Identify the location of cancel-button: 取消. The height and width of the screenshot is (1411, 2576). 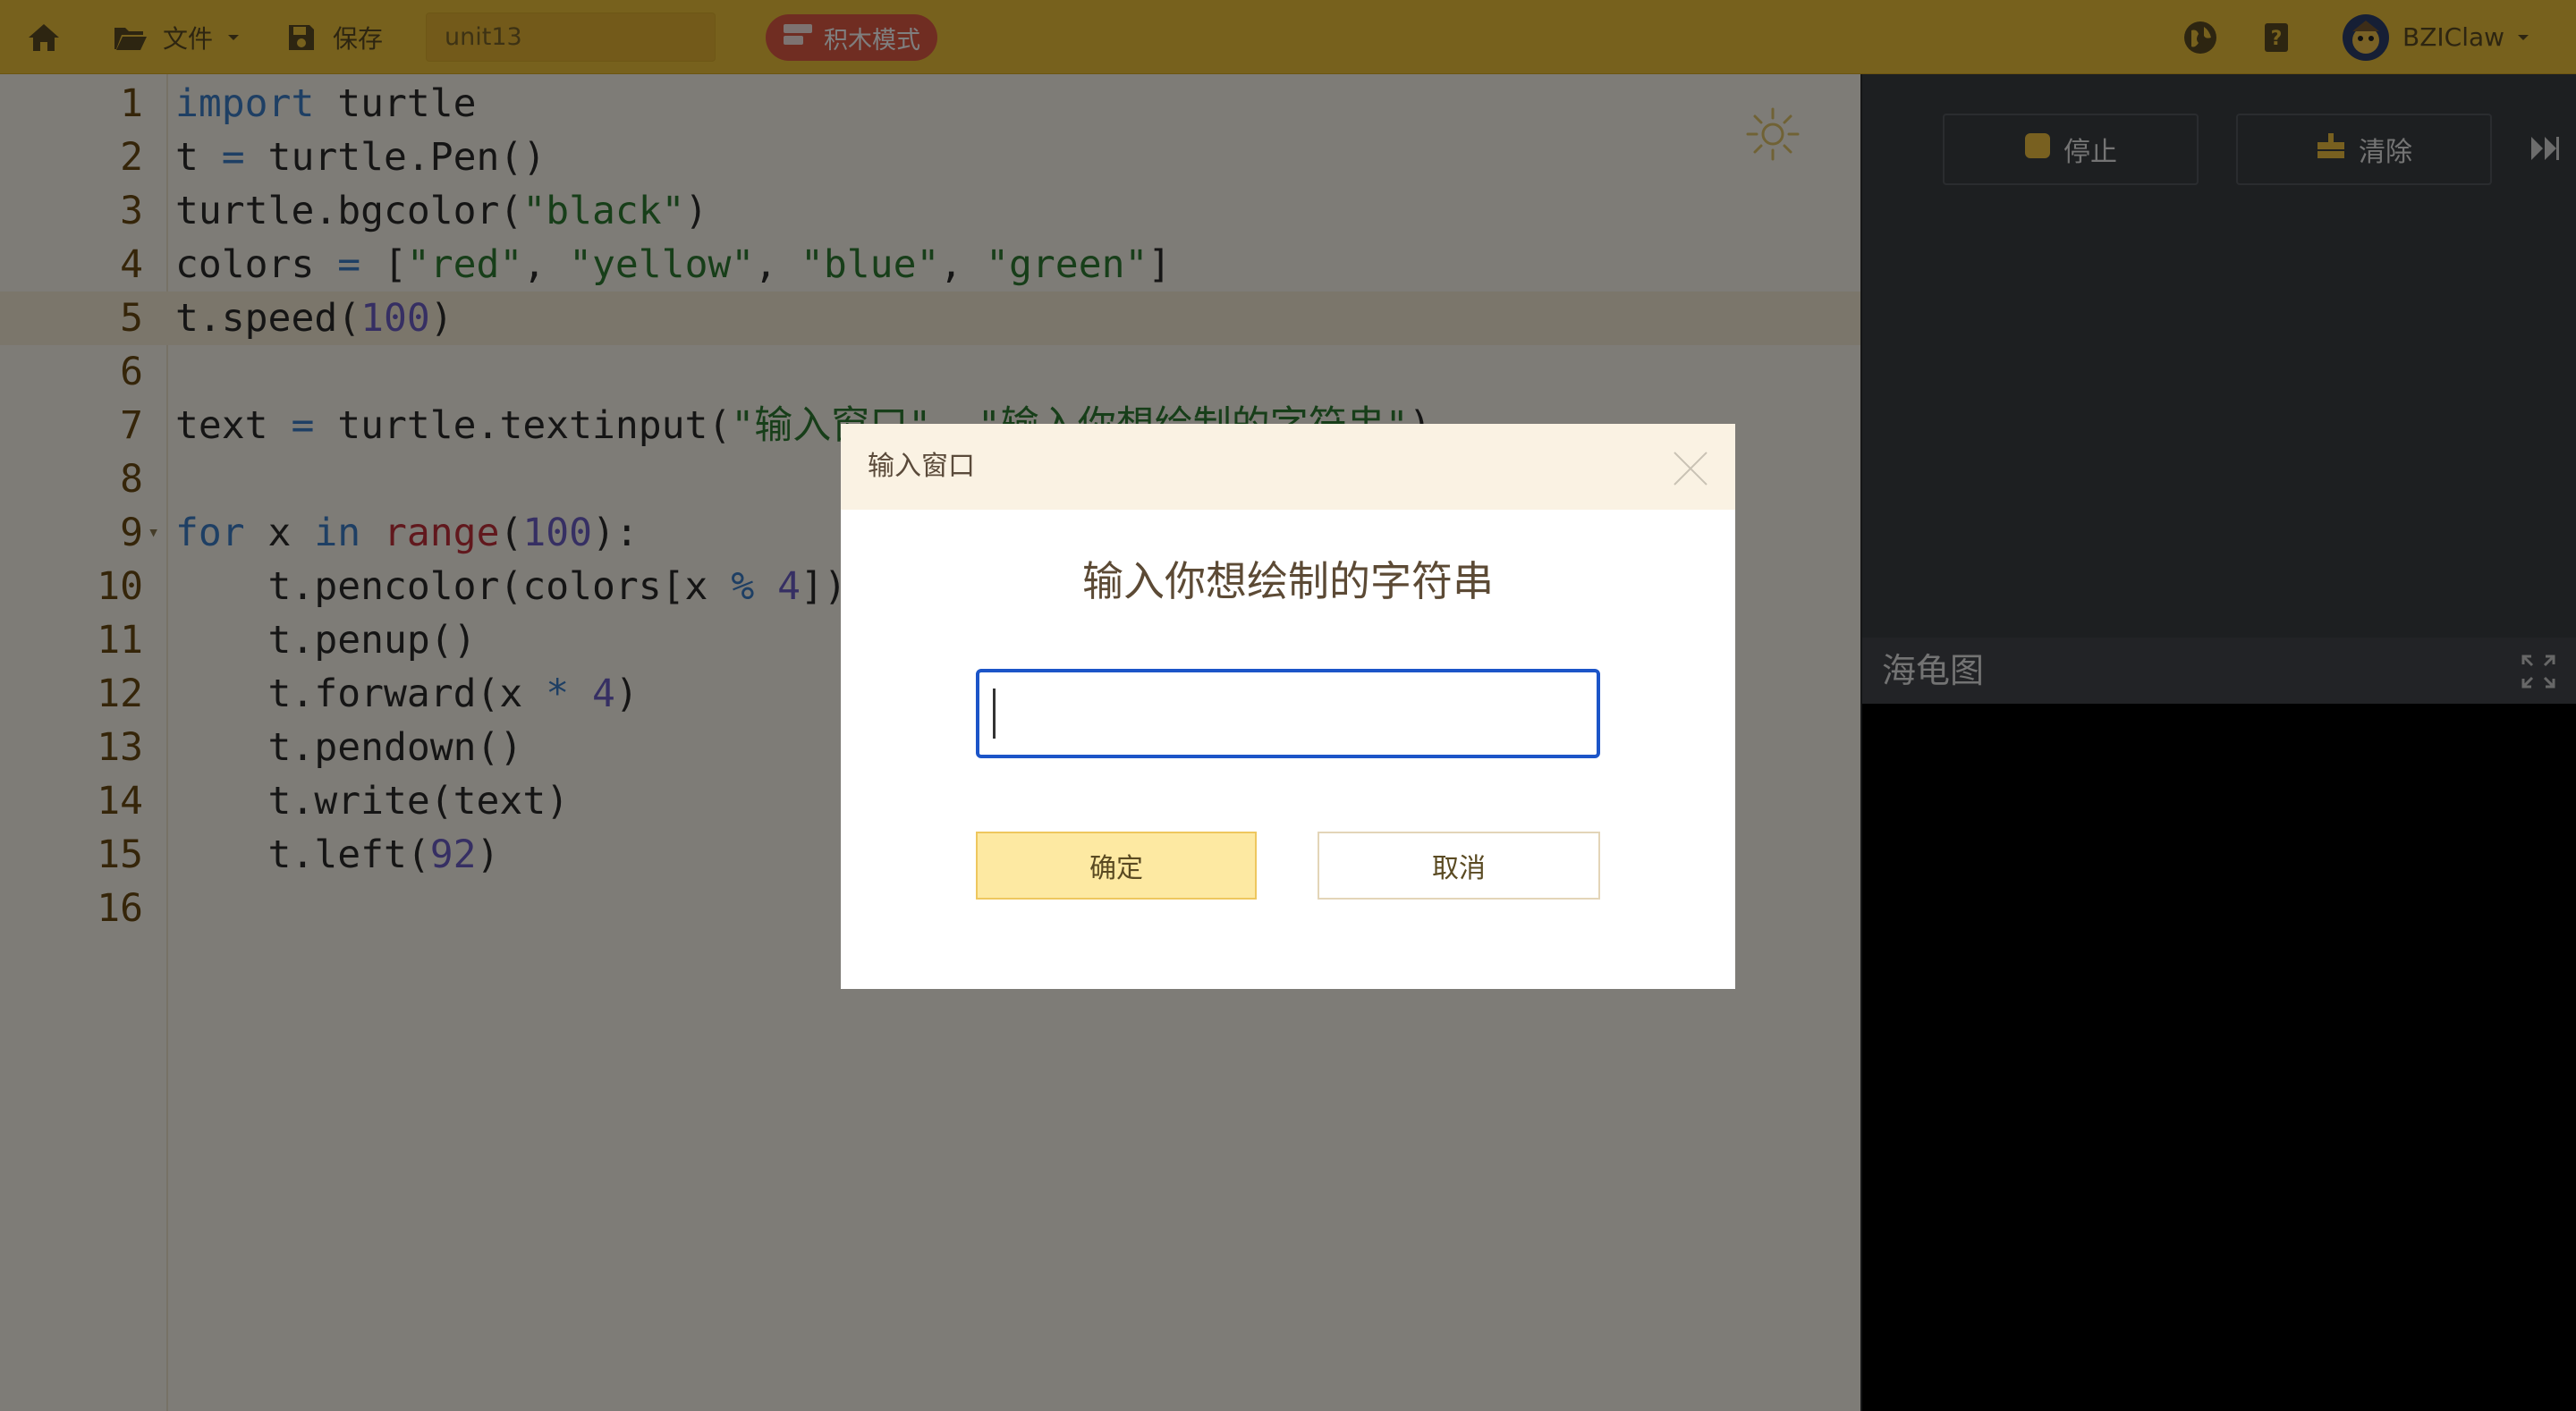
(1459, 866).